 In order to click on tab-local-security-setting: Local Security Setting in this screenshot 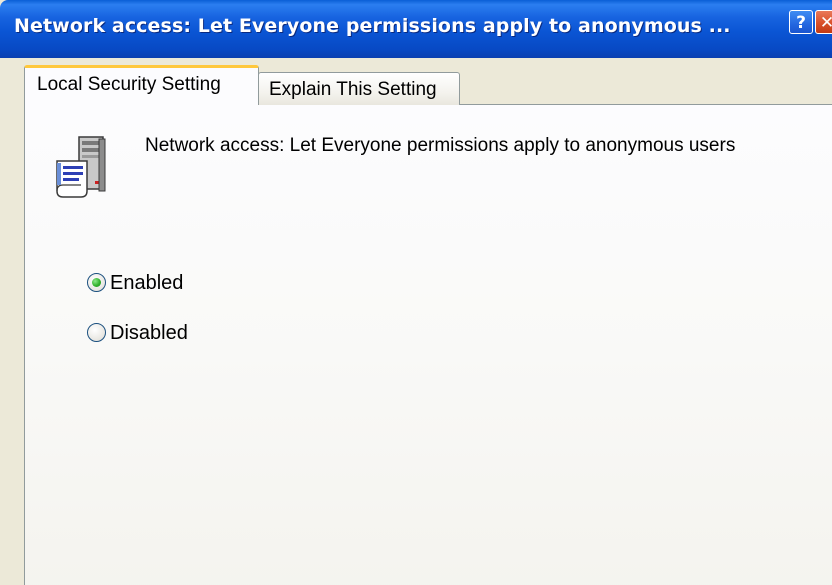, I will do `click(141, 85)`.